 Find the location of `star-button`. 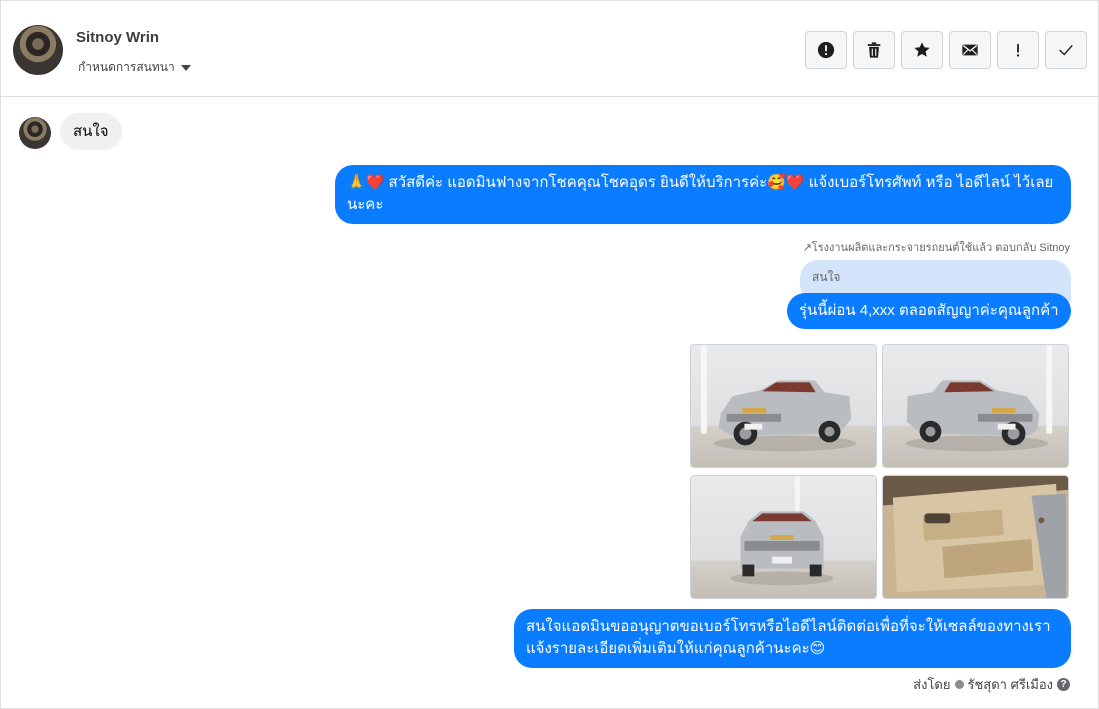

star-button is located at coordinates (922, 50).